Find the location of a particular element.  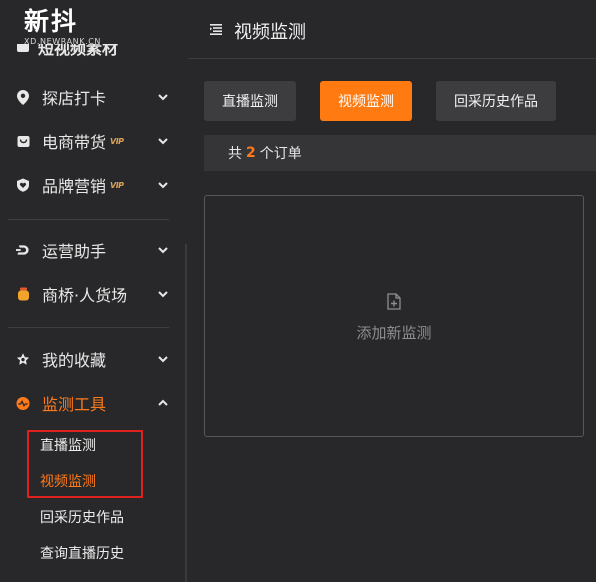

order-count-bar: 共 2 个订单 is located at coordinates (400, 153).